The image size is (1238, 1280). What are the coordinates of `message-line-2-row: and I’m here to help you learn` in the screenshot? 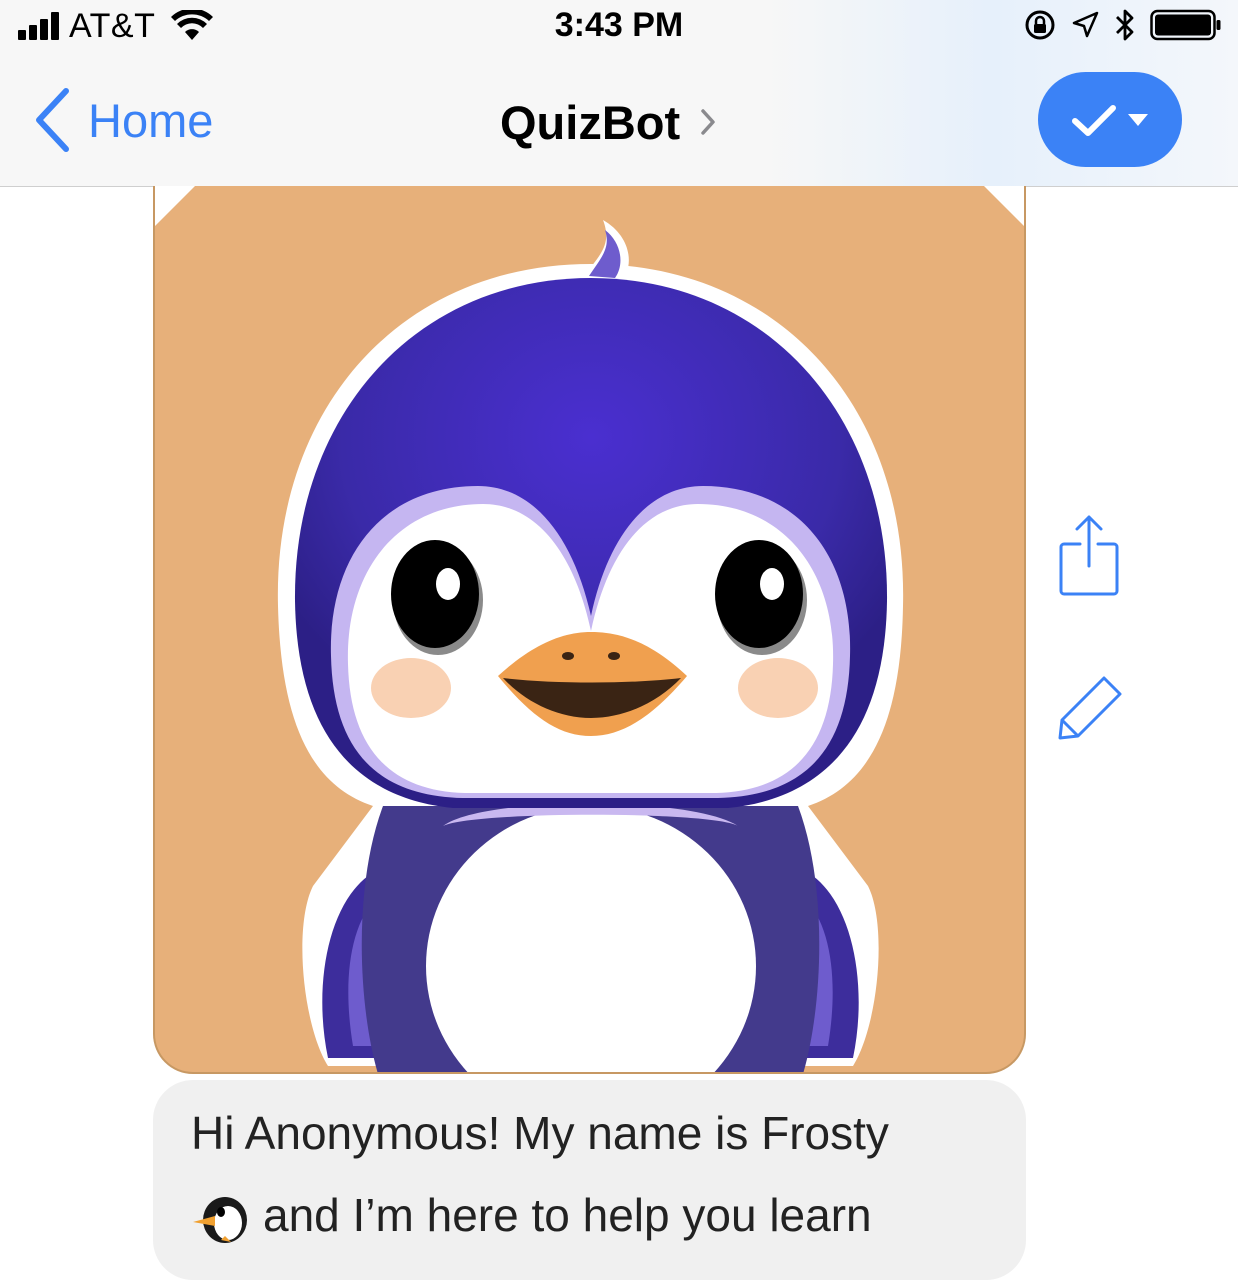 It's located at (589, 1215).